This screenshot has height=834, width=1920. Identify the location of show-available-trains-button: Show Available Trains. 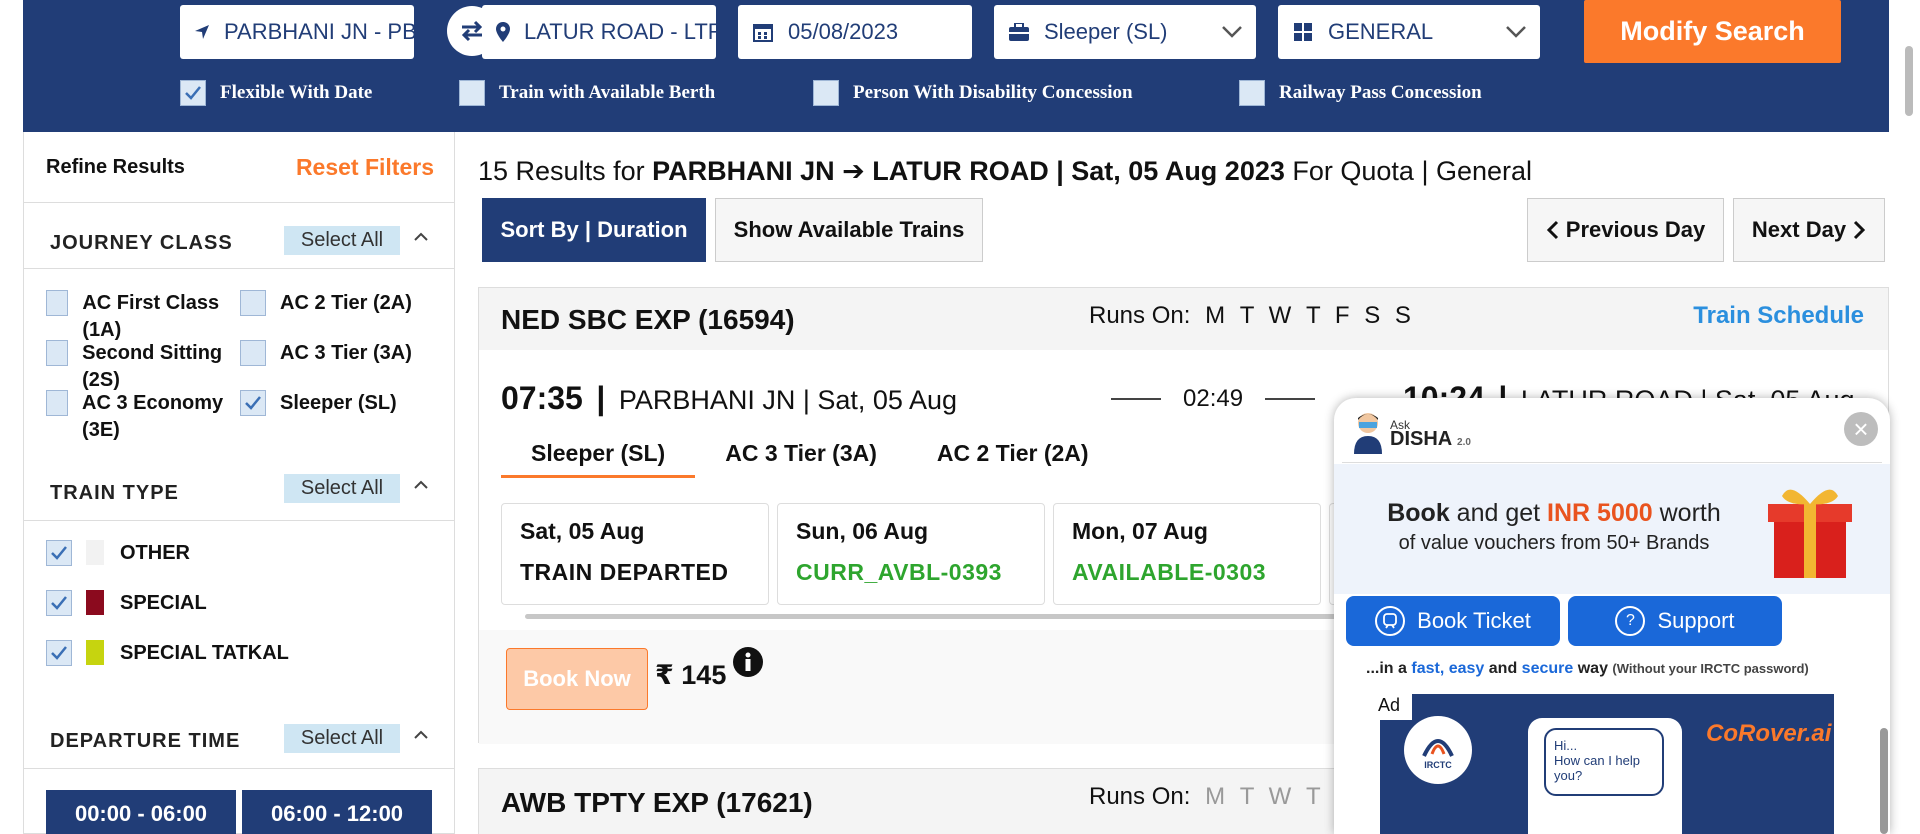
(849, 230).